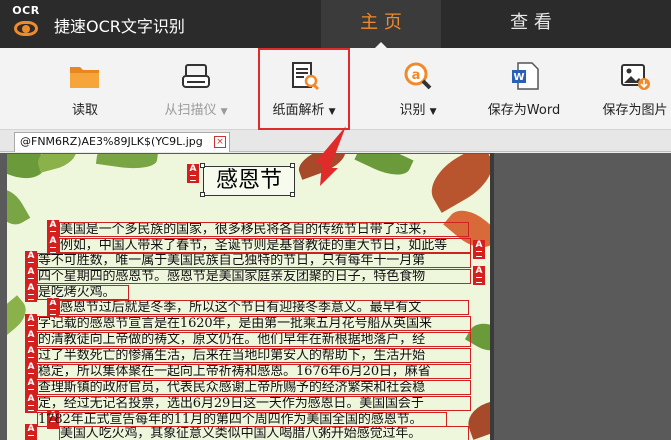 The height and width of the screenshot is (440, 671). I want to click on parse-button: 纸面解析 ▼, so click(304, 89).